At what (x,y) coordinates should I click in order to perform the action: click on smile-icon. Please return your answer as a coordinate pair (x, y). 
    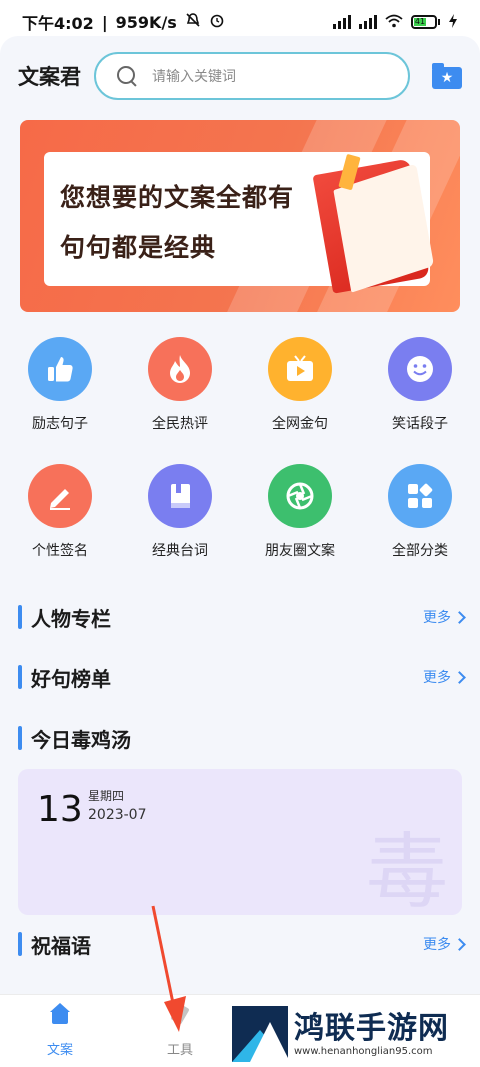
    Looking at the image, I should click on (420, 369).